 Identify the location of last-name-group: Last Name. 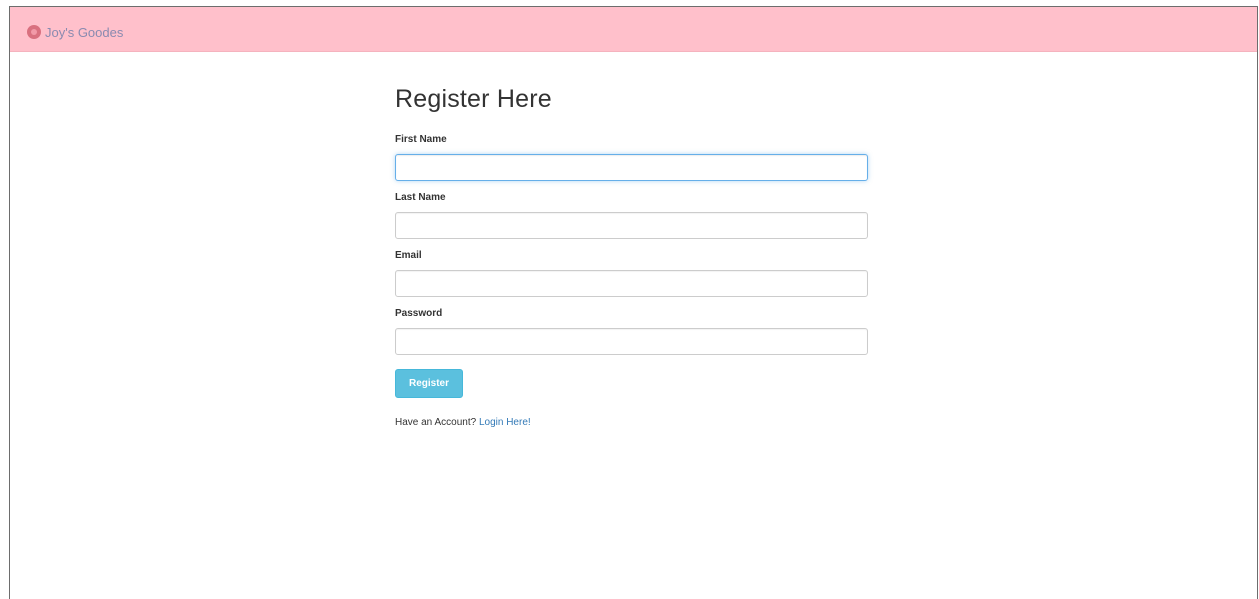
(632, 215).